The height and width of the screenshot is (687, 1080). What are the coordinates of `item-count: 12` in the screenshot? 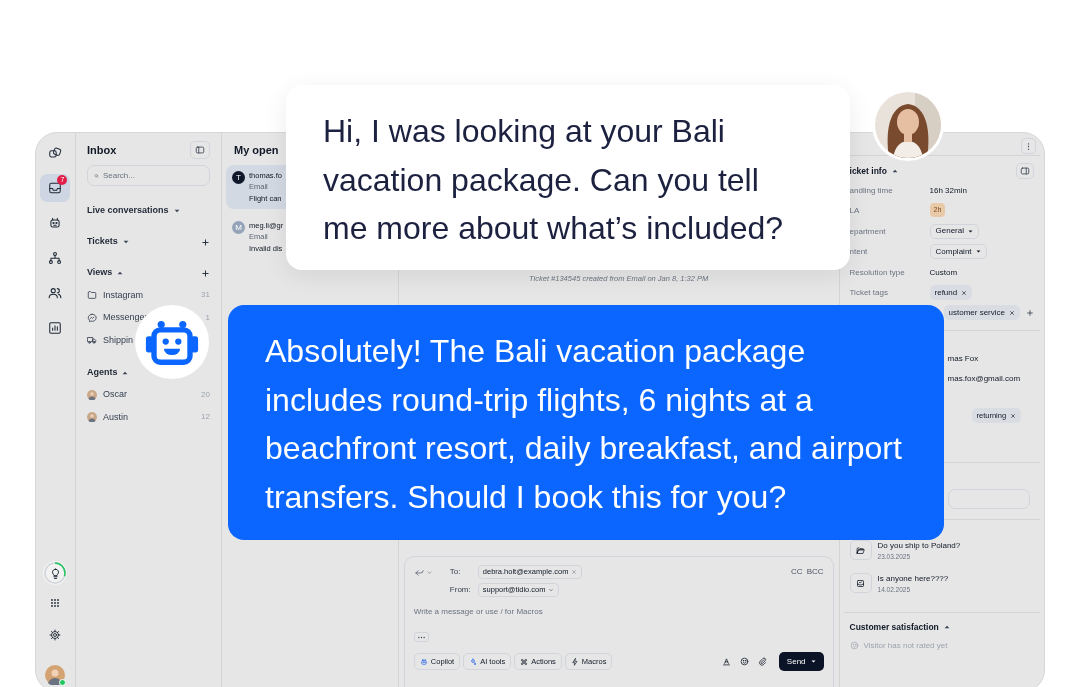 It's located at (205, 417).